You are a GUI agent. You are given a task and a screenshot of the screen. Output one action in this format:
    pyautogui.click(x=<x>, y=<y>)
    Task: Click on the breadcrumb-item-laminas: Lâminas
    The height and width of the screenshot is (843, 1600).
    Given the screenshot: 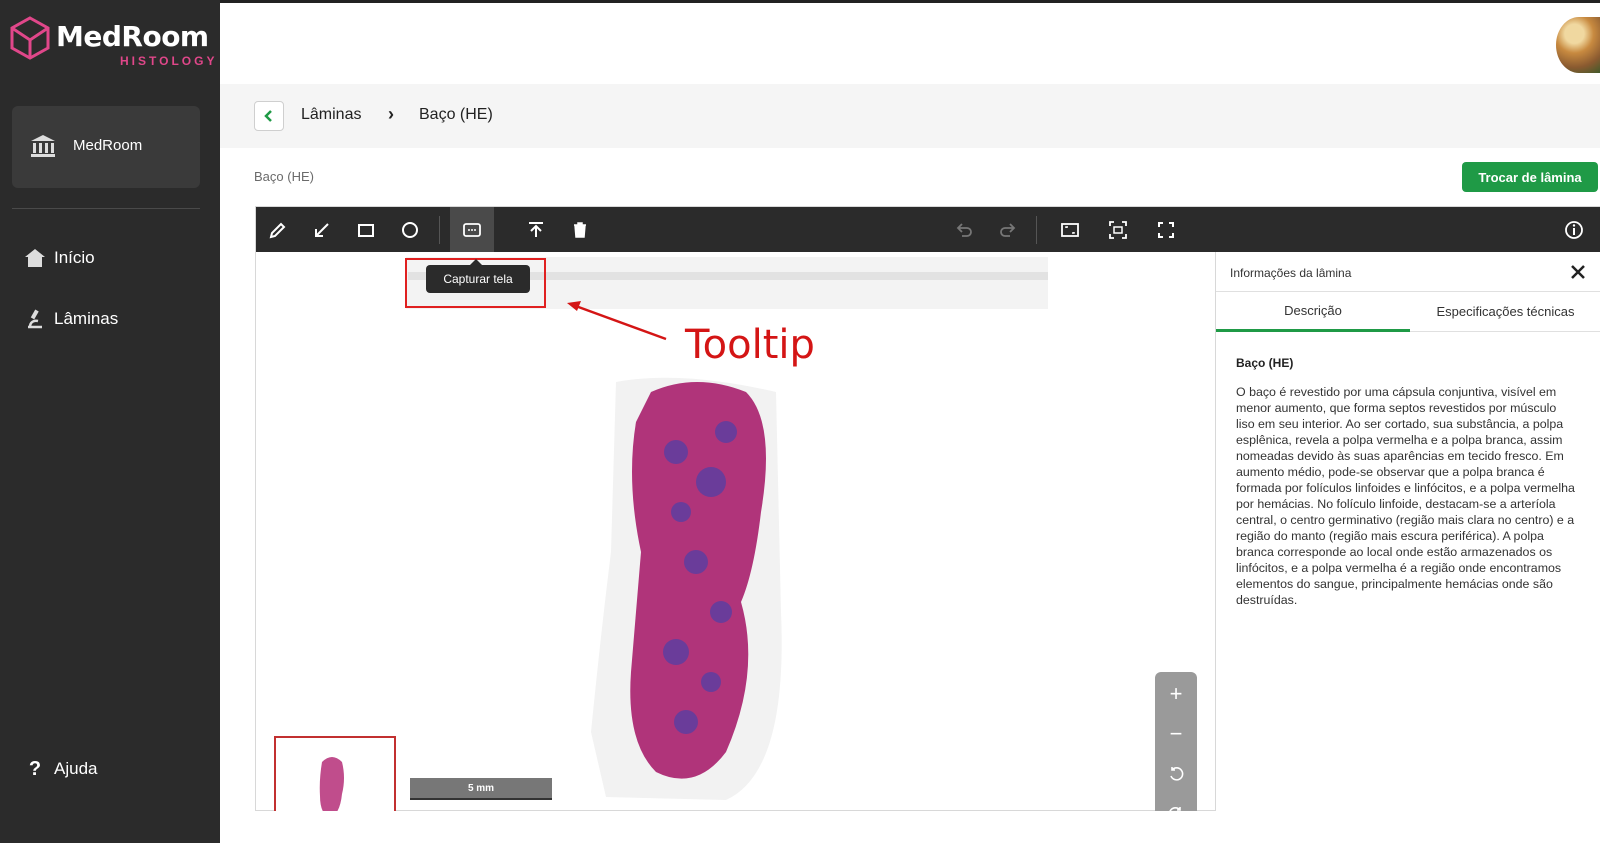 What is the action you would take?
    pyautogui.click(x=331, y=115)
    